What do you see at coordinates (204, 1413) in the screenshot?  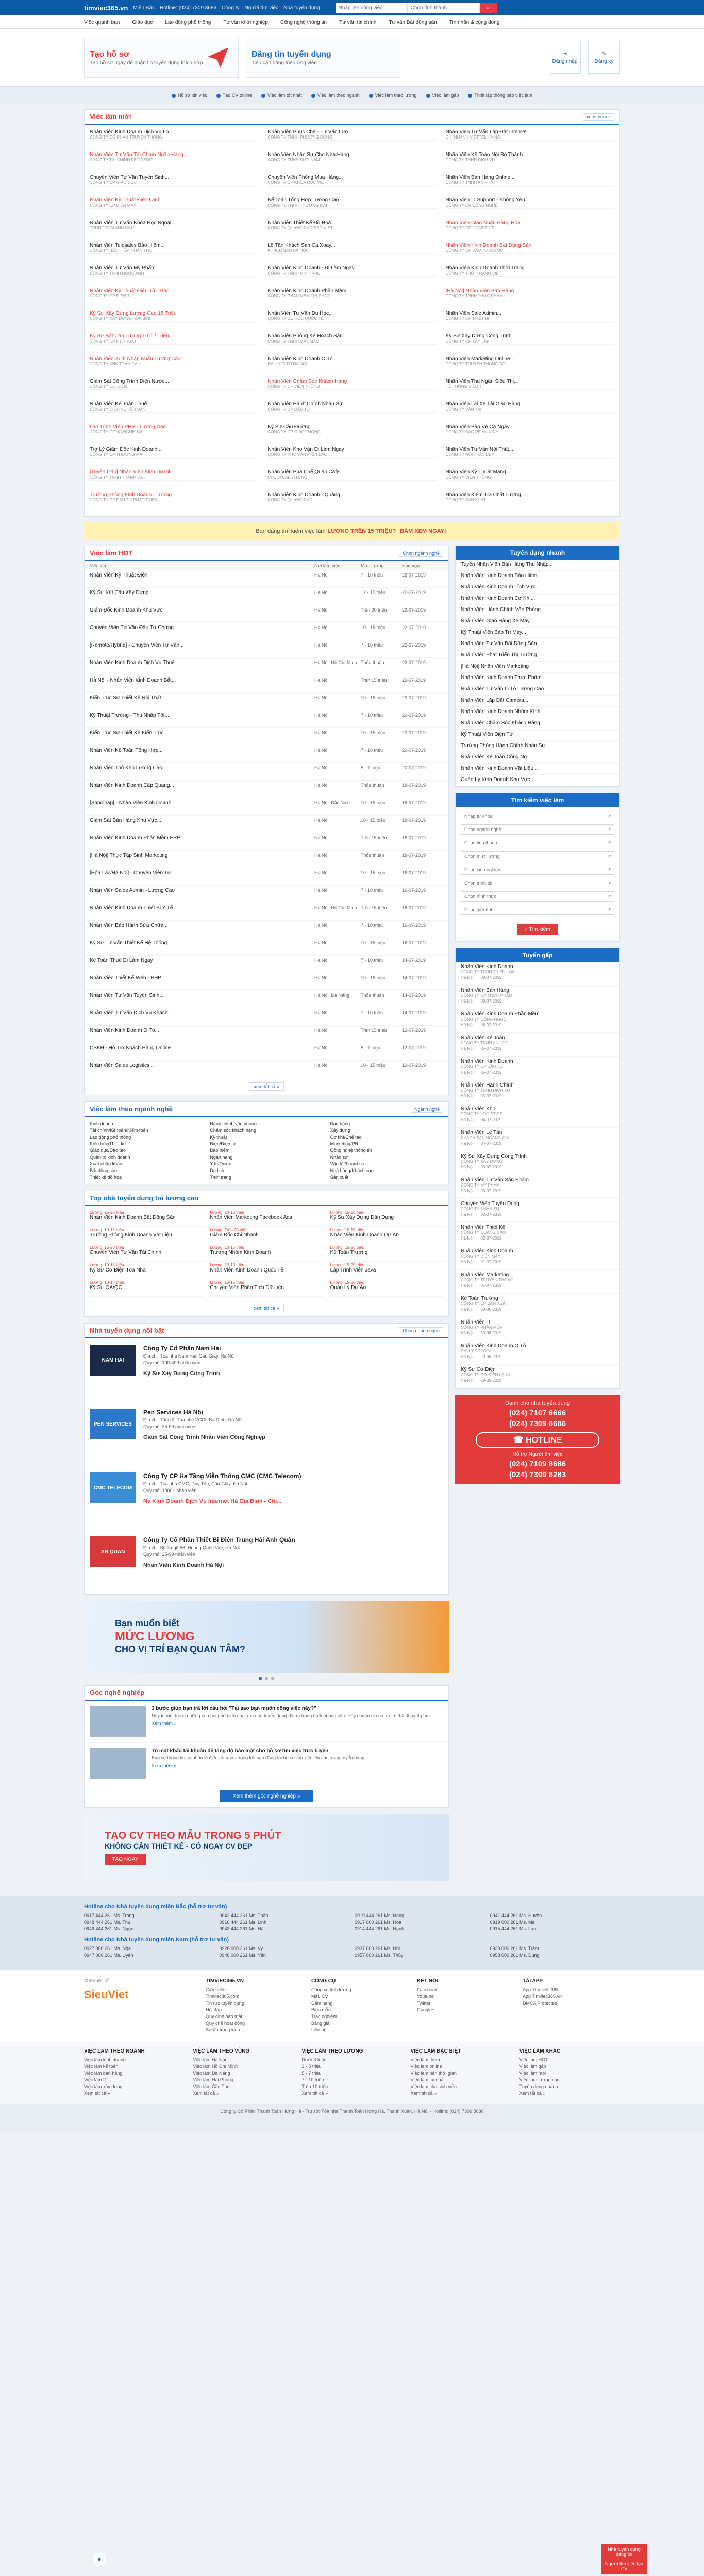 I see `employer-name: Pen Services Hà Nội` at bounding box center [204, 1413].